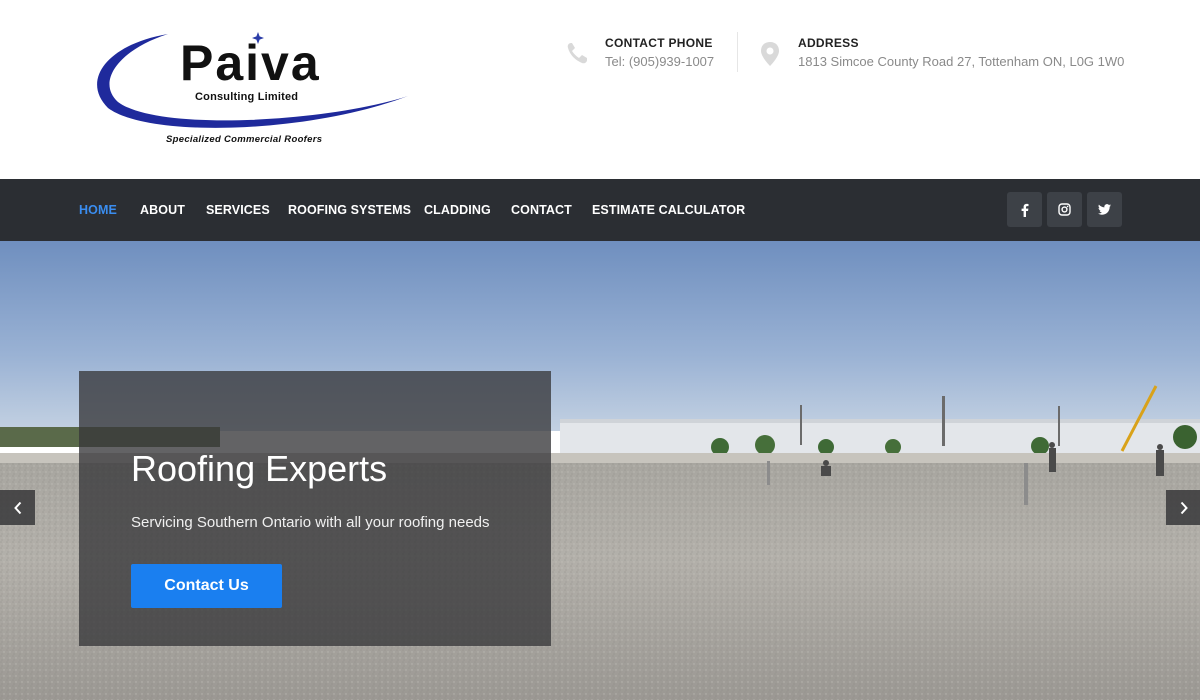 The image size is (1200, 700). I want to click on facebook-button, so click(1024, 209).